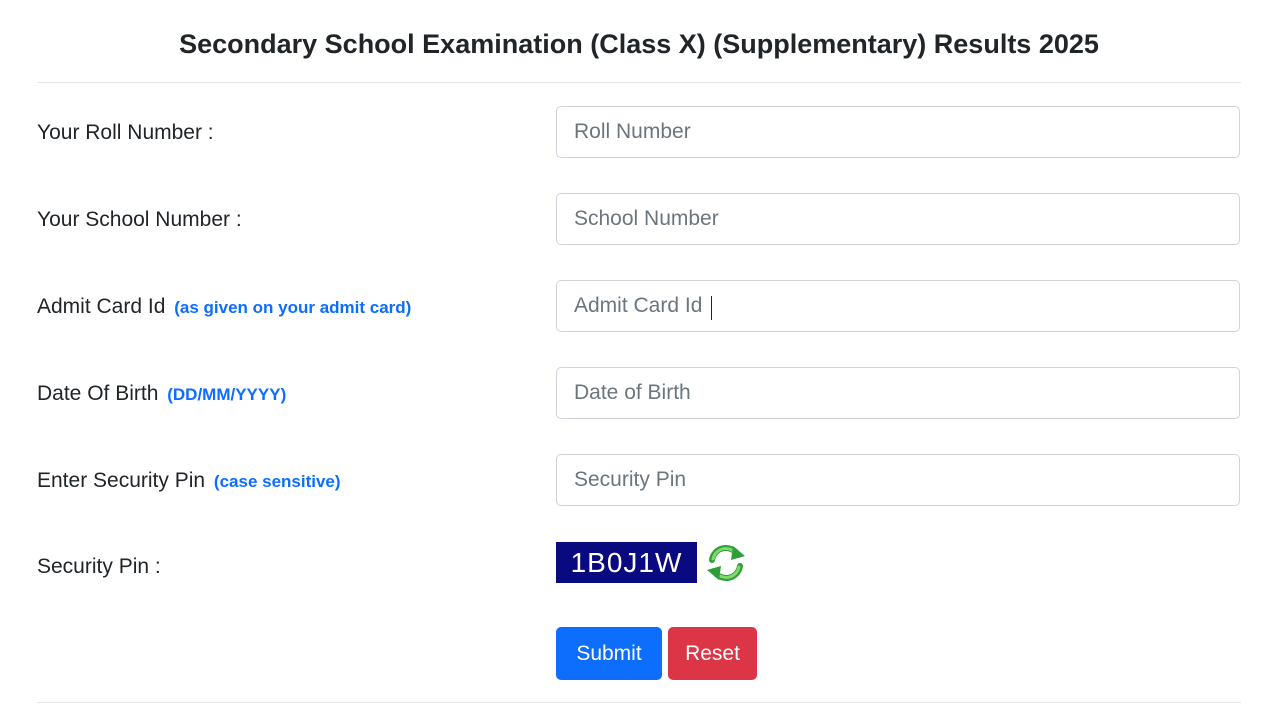 The width and height of the screenshot is (1280, 720). What do you see at coordinates (898, 132) in the screenshot?
I see `roll-number-input` at bounding box center [898, 132].